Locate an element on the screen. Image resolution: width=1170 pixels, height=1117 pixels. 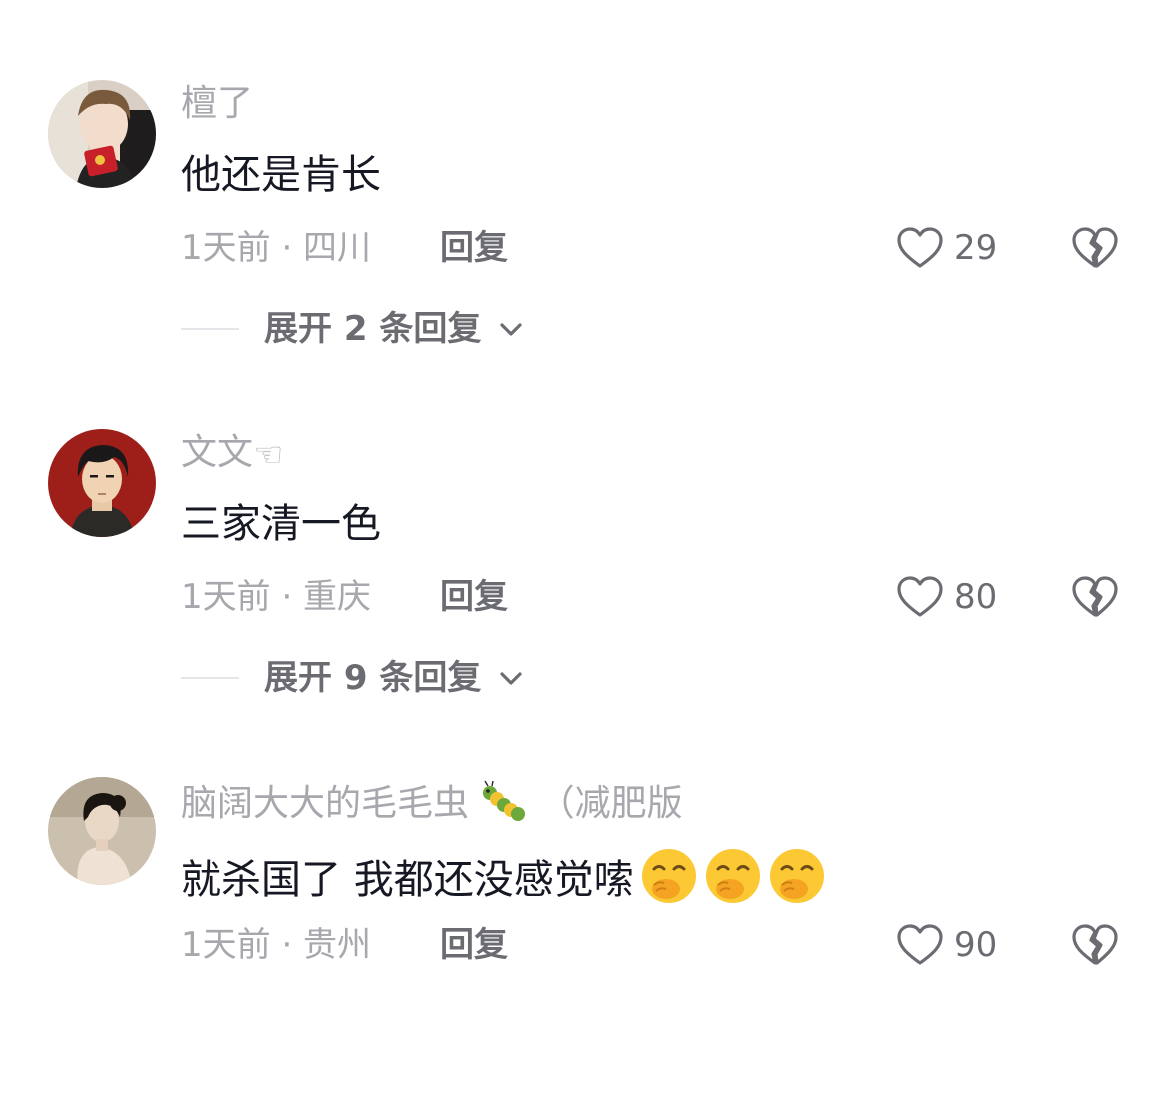
username-text: 文文 is located at coordinates (217, 452).